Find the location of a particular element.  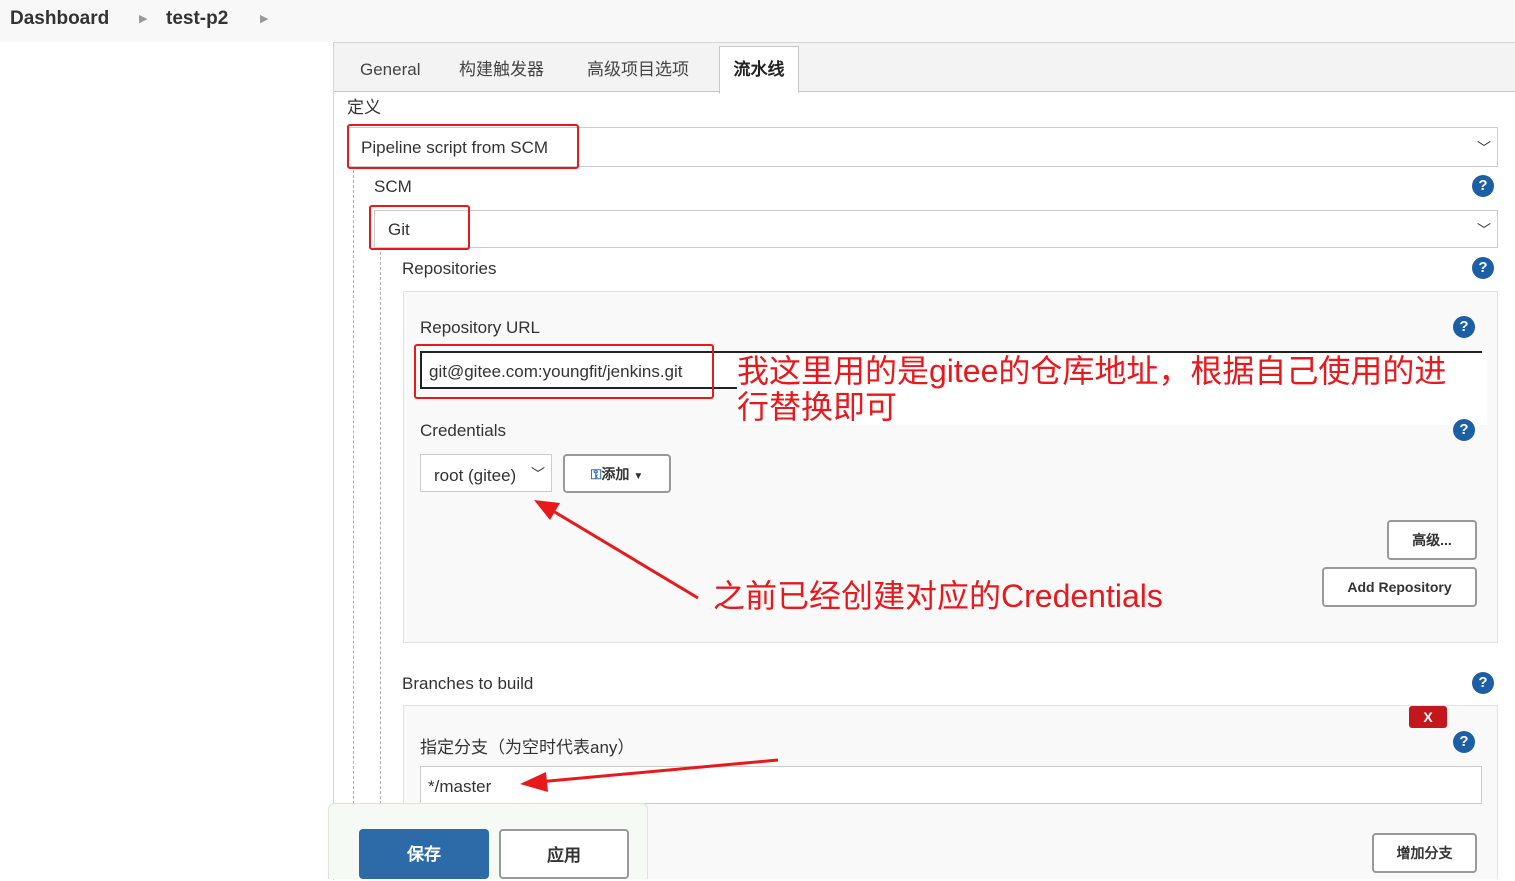

add-credentials-button: ⚿添加 ▼ is located at coordinates (617, 473).